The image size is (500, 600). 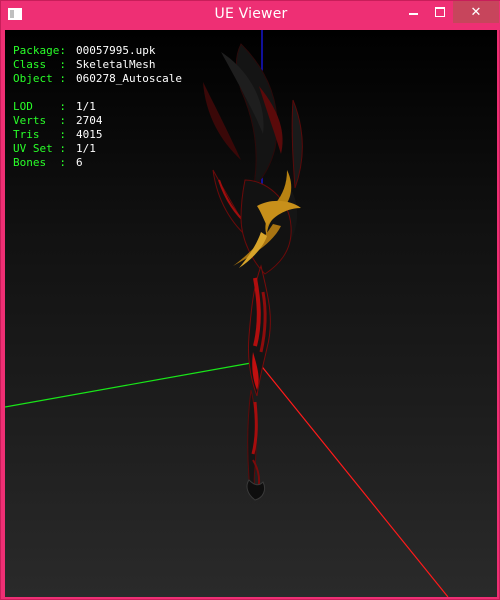 I want to click on info-value: 060278_Autoscale, so click(x=129, y=78).